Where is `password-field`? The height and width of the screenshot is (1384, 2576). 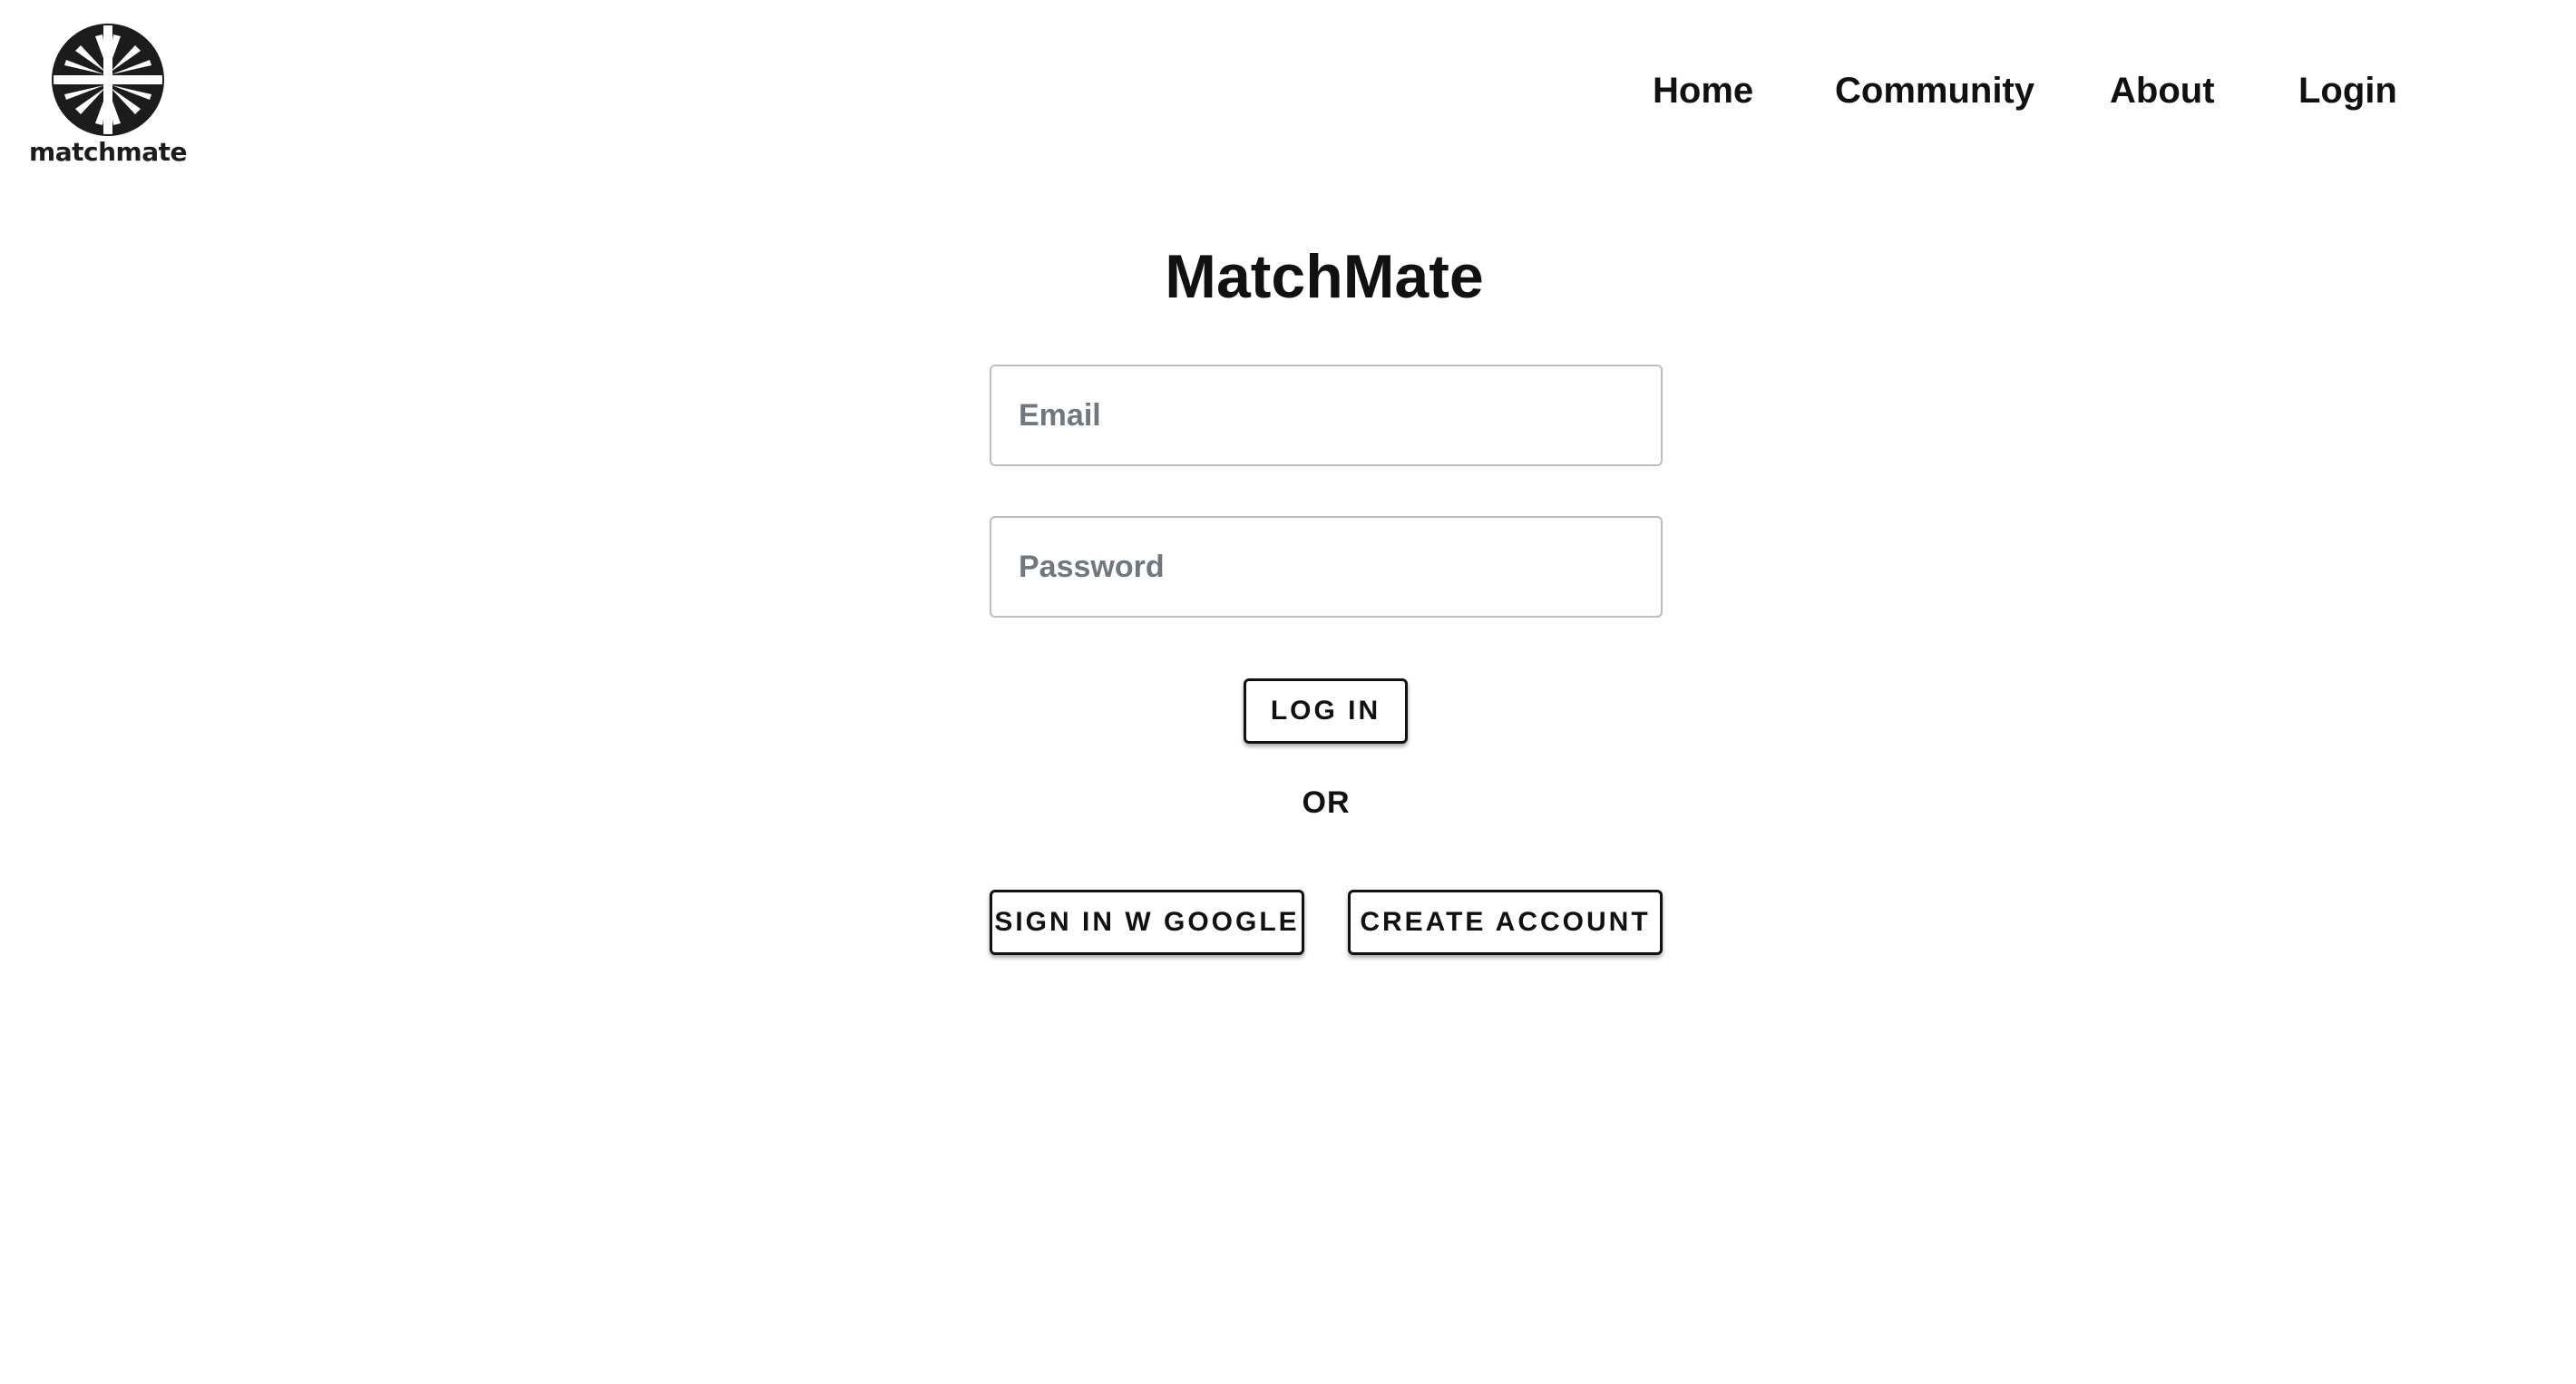
password-field is located at coordinates (1326, 567).